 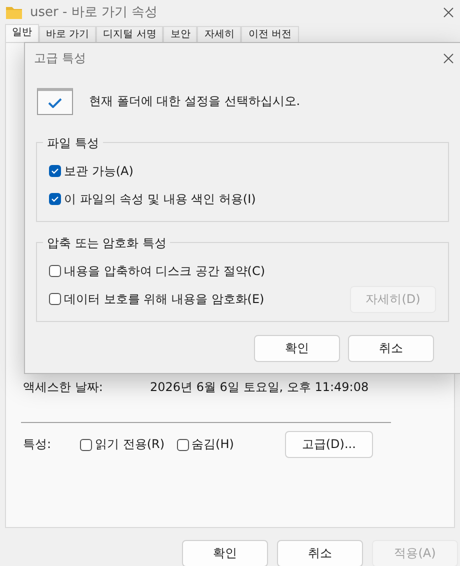 I want to click on checkbox: 데이터 보호를 위해 내용을 암호화(E), so click(x=156, y=299).